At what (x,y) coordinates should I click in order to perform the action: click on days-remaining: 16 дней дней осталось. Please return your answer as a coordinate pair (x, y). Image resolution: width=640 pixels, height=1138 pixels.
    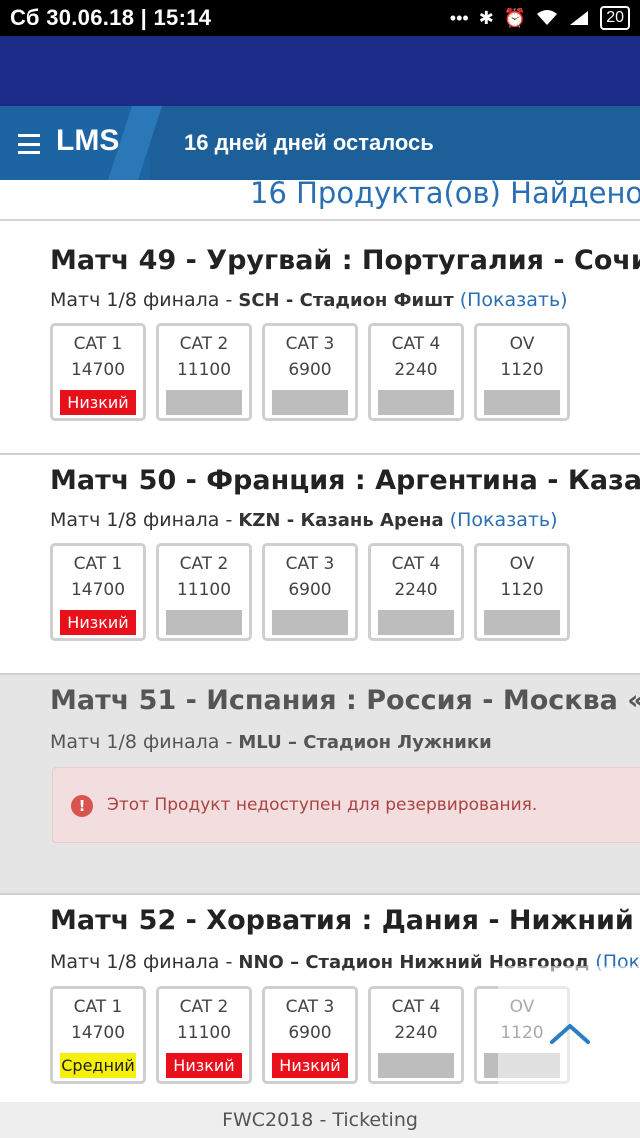
    Looking at the image, I should click on (309, 142).